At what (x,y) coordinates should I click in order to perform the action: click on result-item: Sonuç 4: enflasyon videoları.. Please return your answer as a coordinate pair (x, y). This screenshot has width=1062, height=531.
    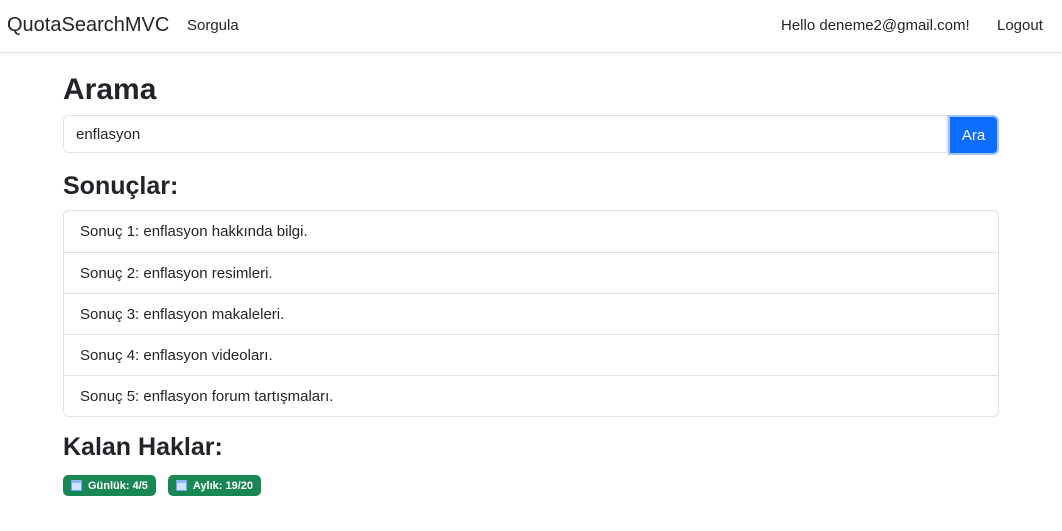
    Looking at the image, I should click on (531, 354).